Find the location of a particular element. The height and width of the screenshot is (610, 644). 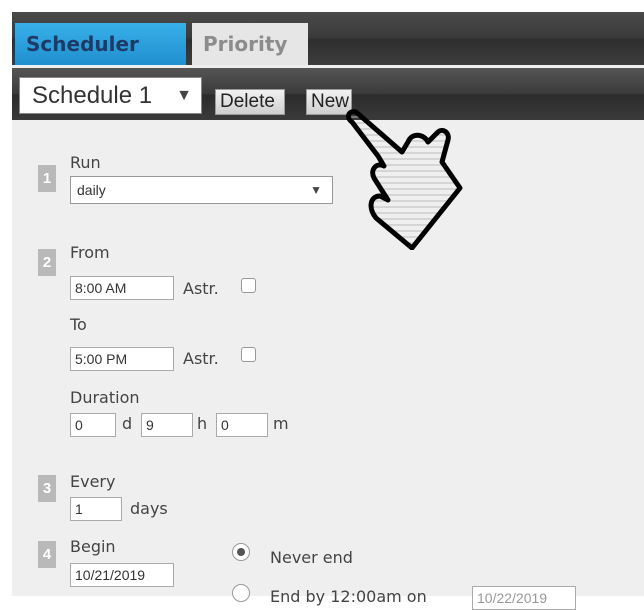

tab-bar: Scheduler Priority is located at coordinates (328, 38).